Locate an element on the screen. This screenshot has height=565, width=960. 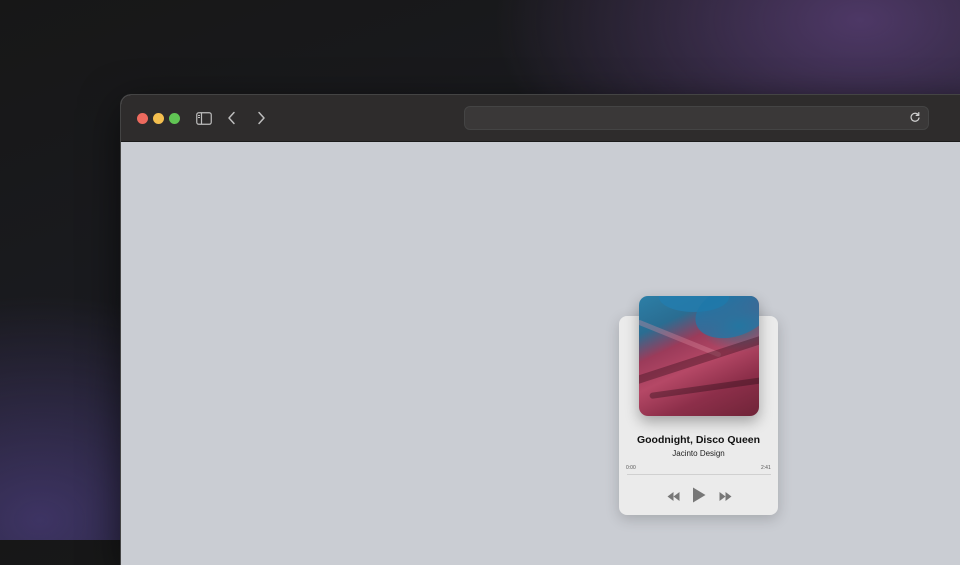
artist-name: Jacinto Design is located at coordinates (698, 453).